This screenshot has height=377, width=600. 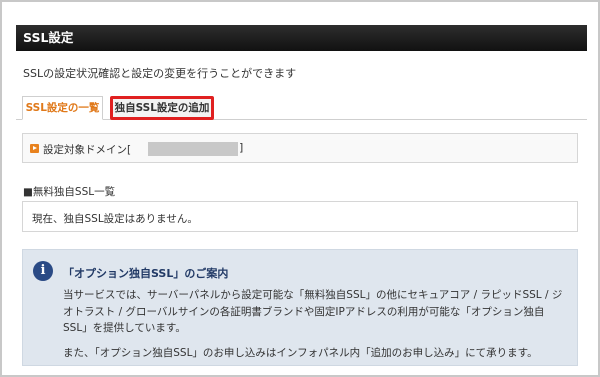 I want to click on domain-row: 設定対象ドメイン[ ], so click(x=300, y=148).